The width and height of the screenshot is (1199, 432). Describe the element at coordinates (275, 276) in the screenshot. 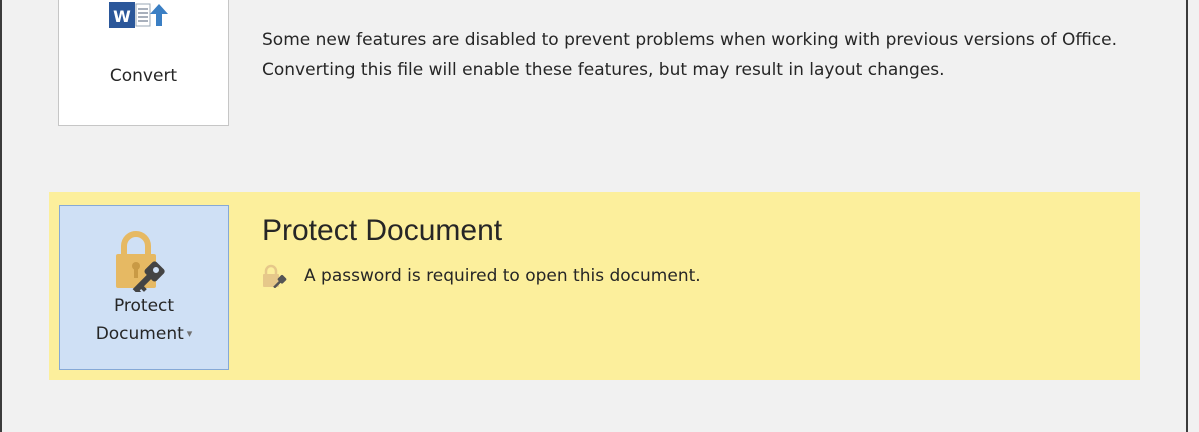

I see `small-lock-key-icon` at that location.